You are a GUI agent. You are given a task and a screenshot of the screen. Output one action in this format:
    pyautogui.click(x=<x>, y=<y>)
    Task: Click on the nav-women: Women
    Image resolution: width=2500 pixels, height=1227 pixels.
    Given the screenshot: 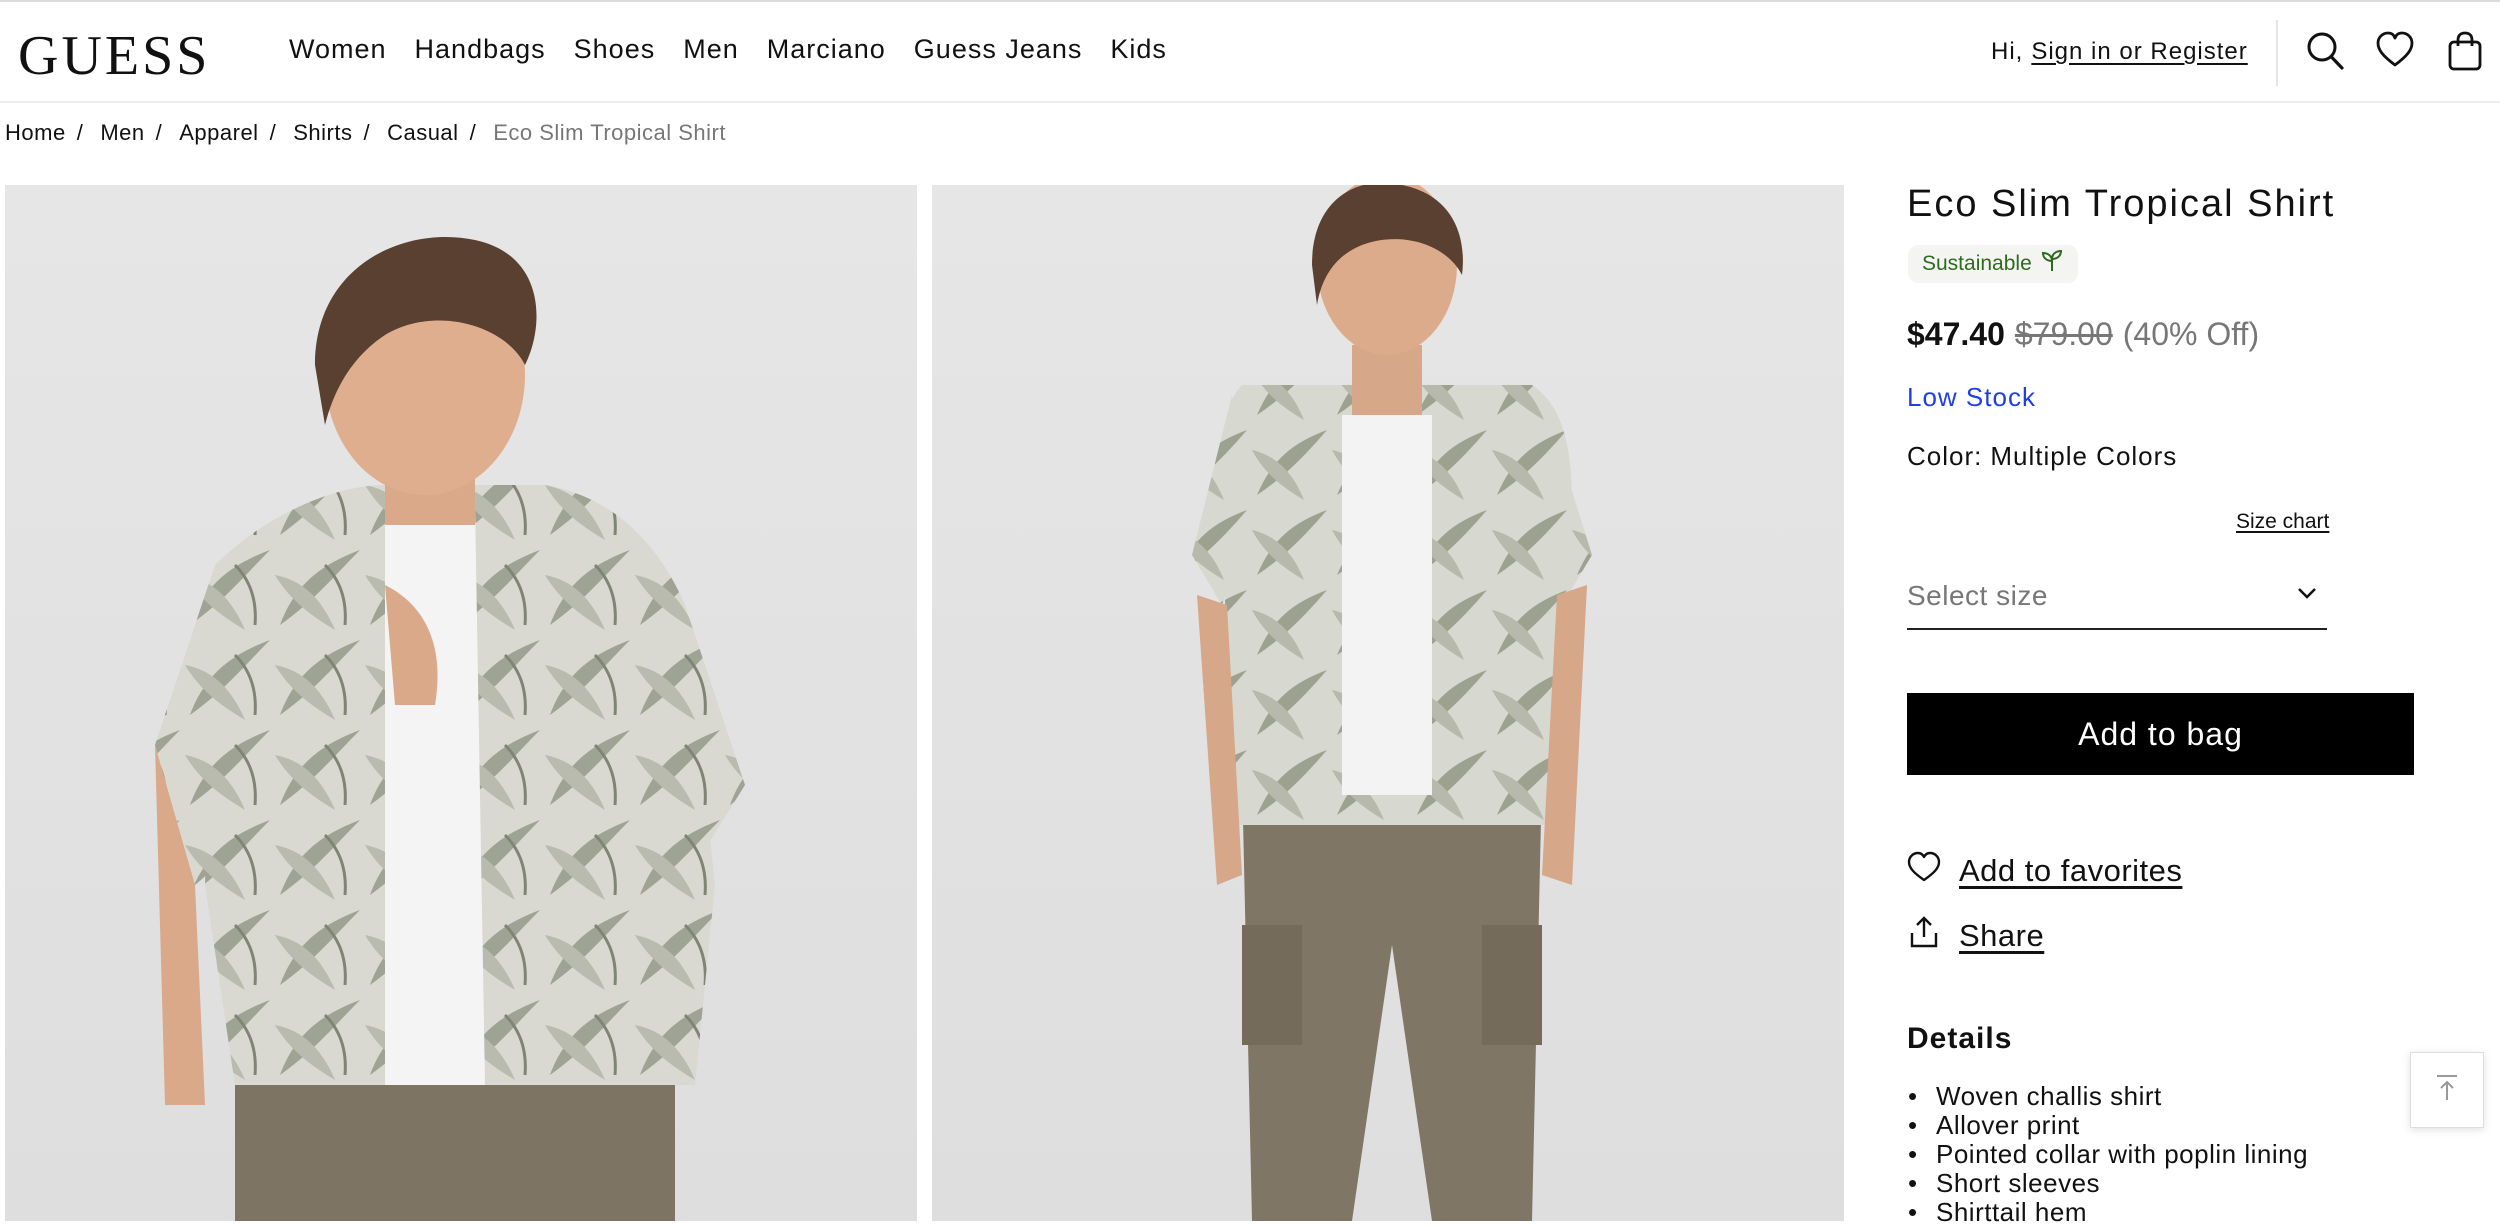 What is the action you would take?
    pyautogui.click(x=338, y=49)
    